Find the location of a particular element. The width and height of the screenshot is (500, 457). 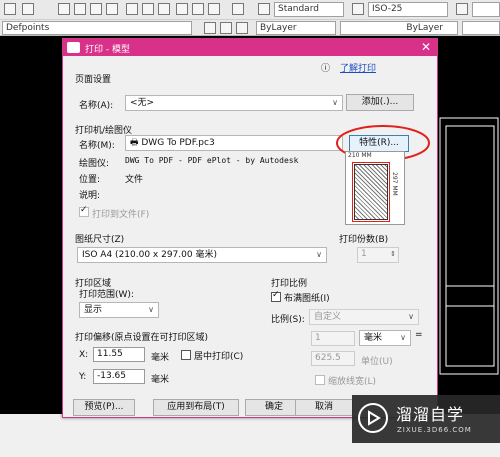

undo-icon is located at coordinates (10, 9).